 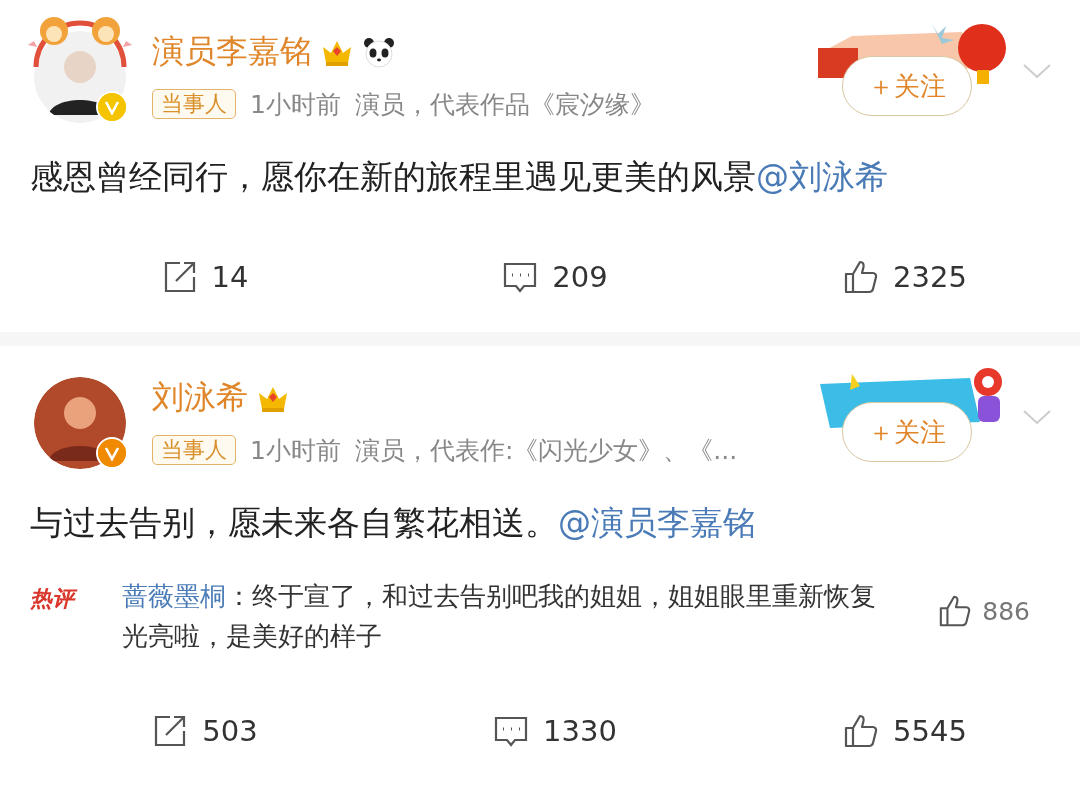 What do you see at coordinates (230, 277) in the screenshot?
I see `action-count: 14` at bounding box center [230, 277].